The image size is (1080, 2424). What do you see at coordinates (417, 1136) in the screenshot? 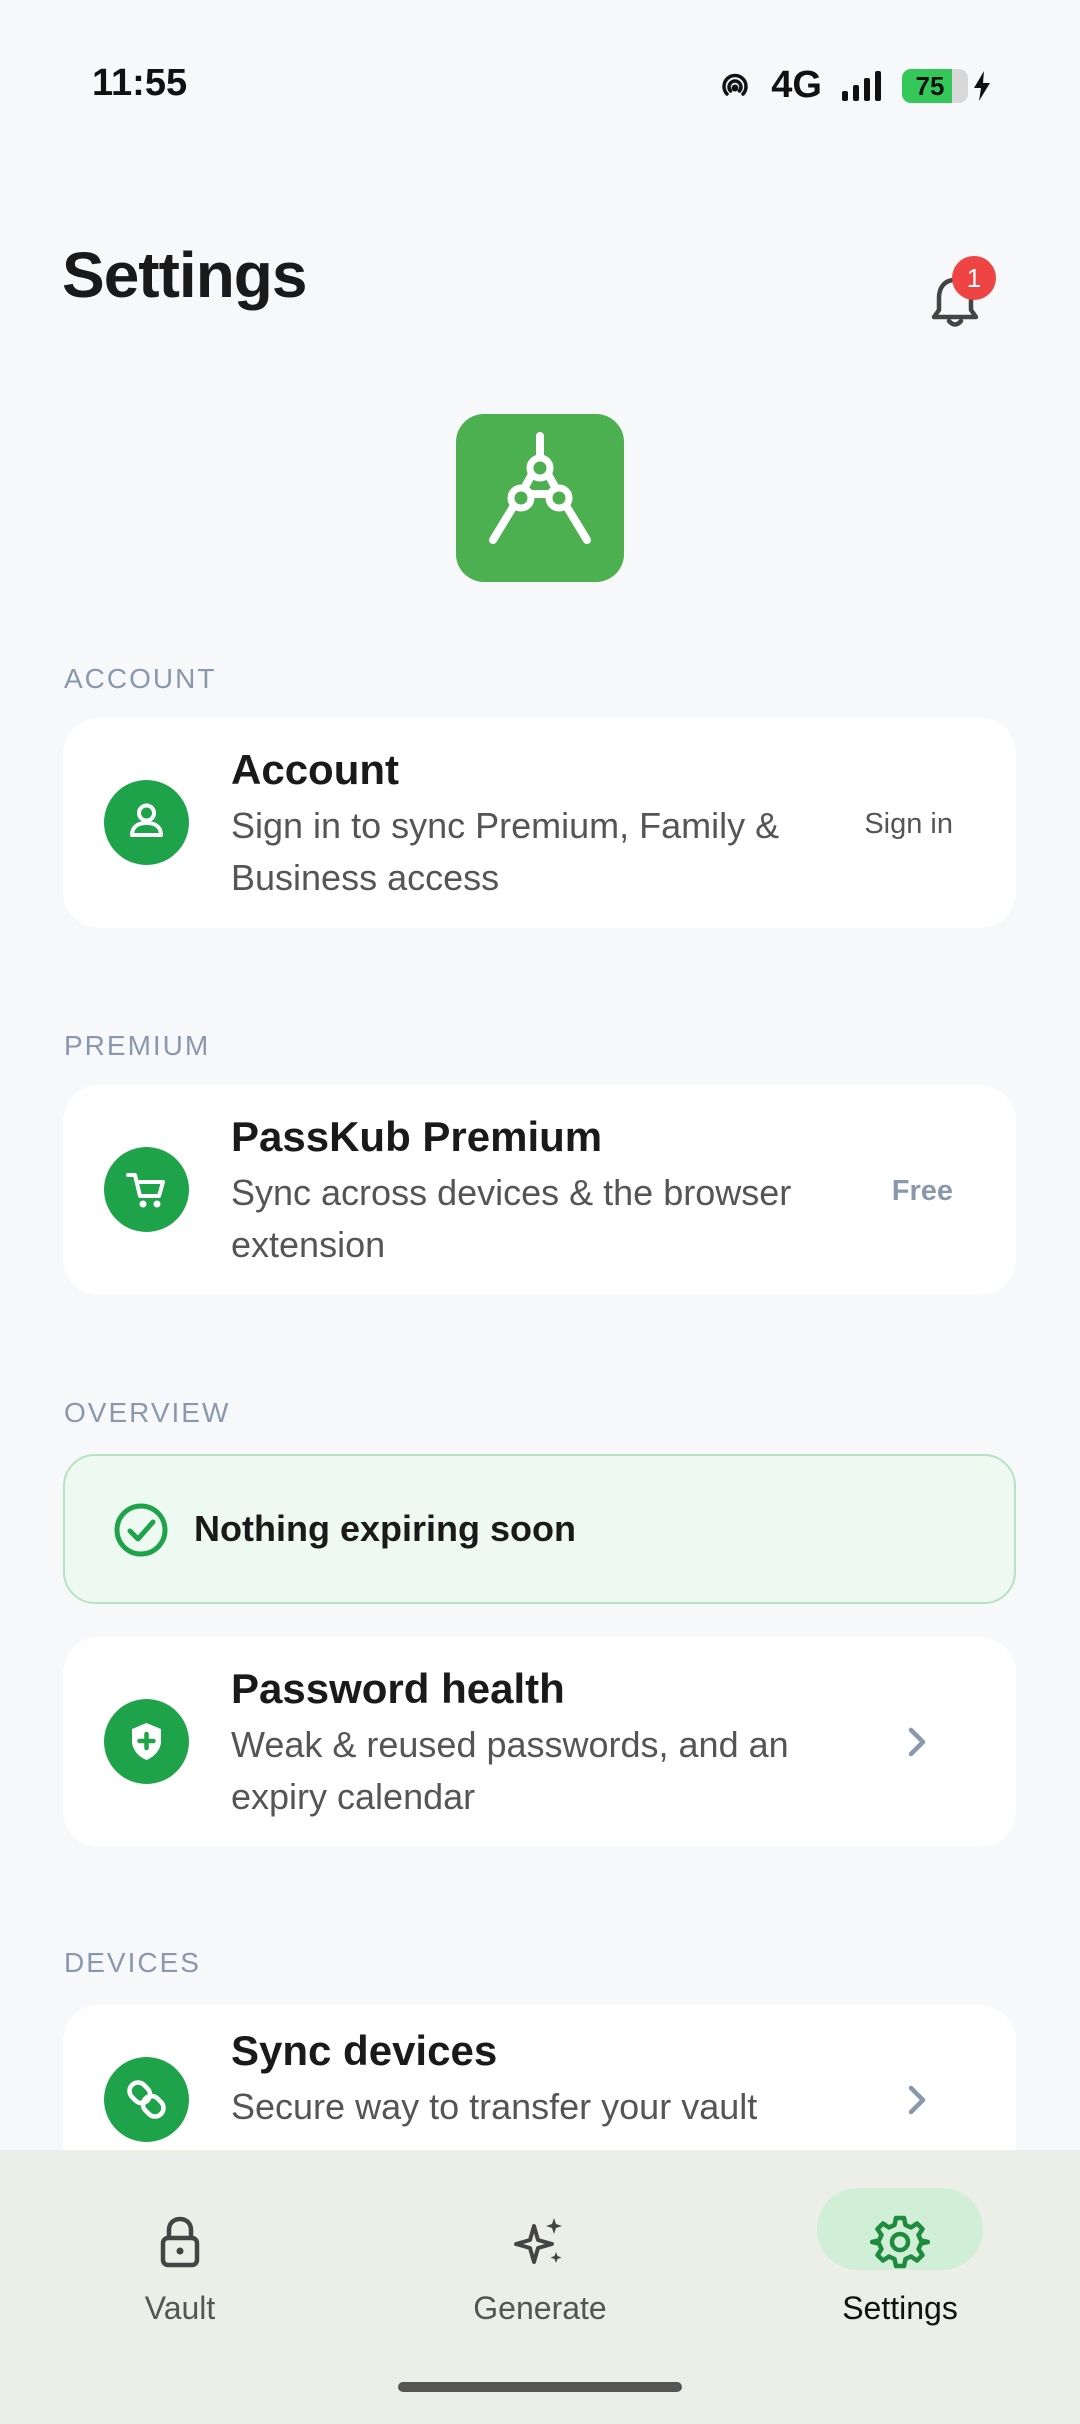
I see `premium-title: PassKub Premium` at bounding box center [417, 1136].